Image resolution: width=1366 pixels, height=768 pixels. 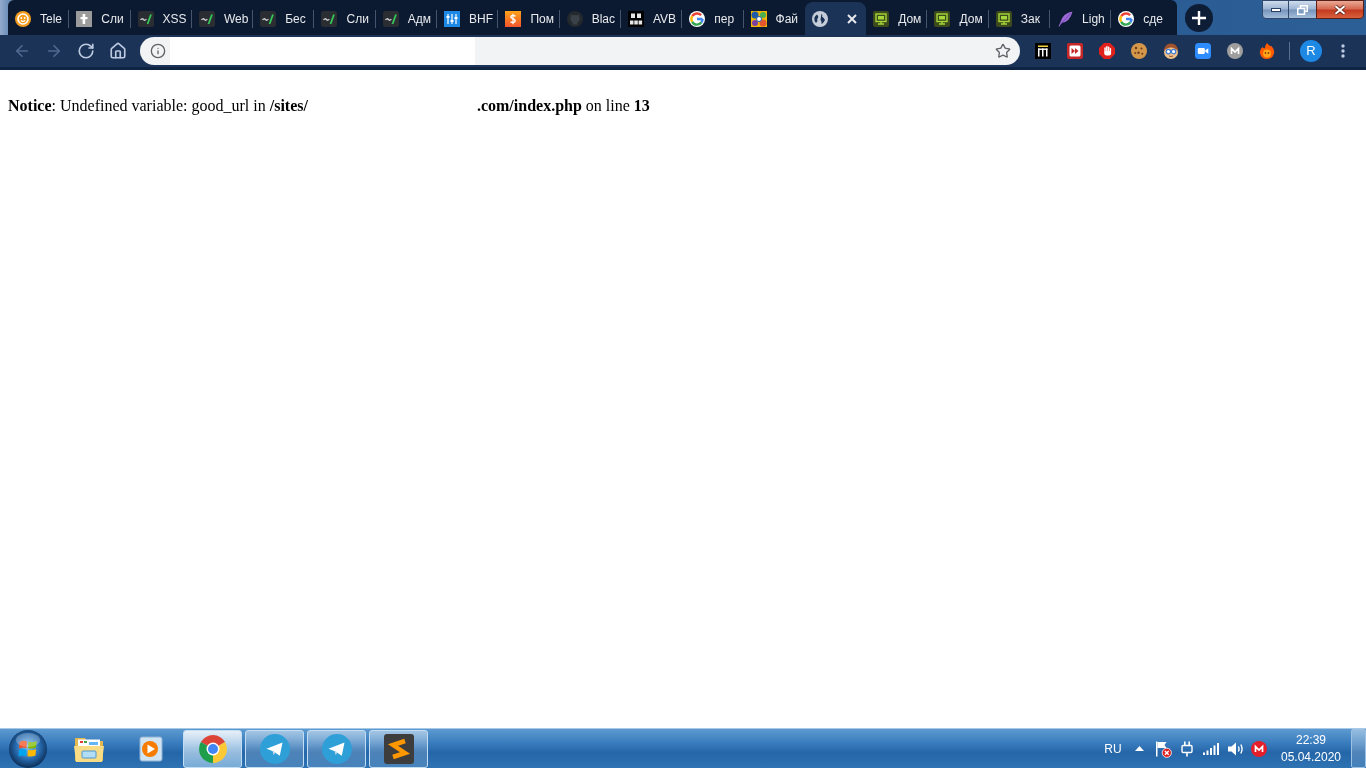 What do you see at coordinates (713, 18) in the screenshot?
I see `browser-tab: пер` at bounding box center [713, 18].